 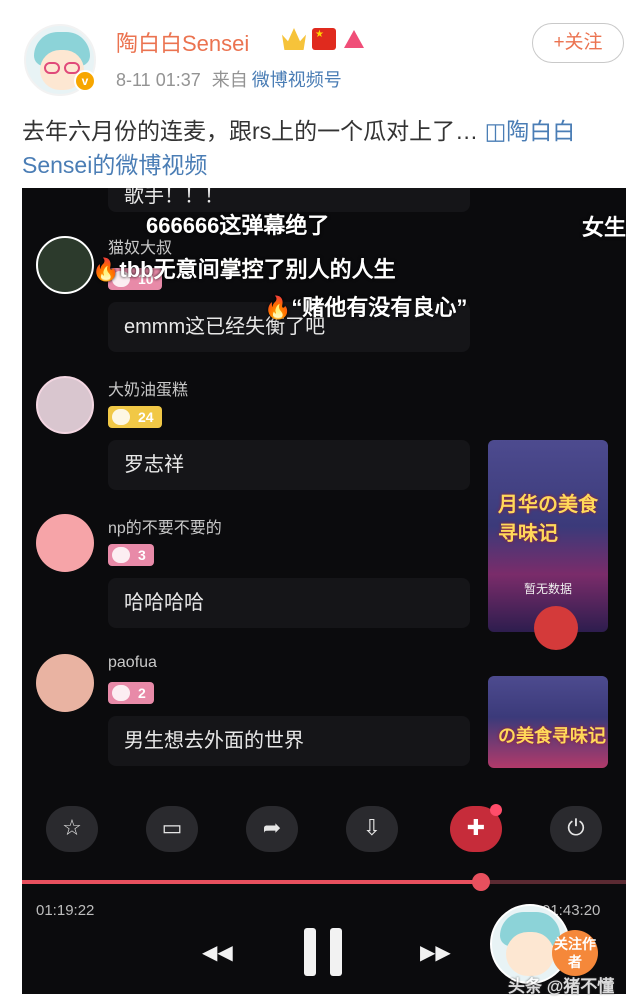 What do you see at coordinates (165, 528) in the screenshot?
I see `chat-username: np的不要不要的` at bounding box center [165, 528].